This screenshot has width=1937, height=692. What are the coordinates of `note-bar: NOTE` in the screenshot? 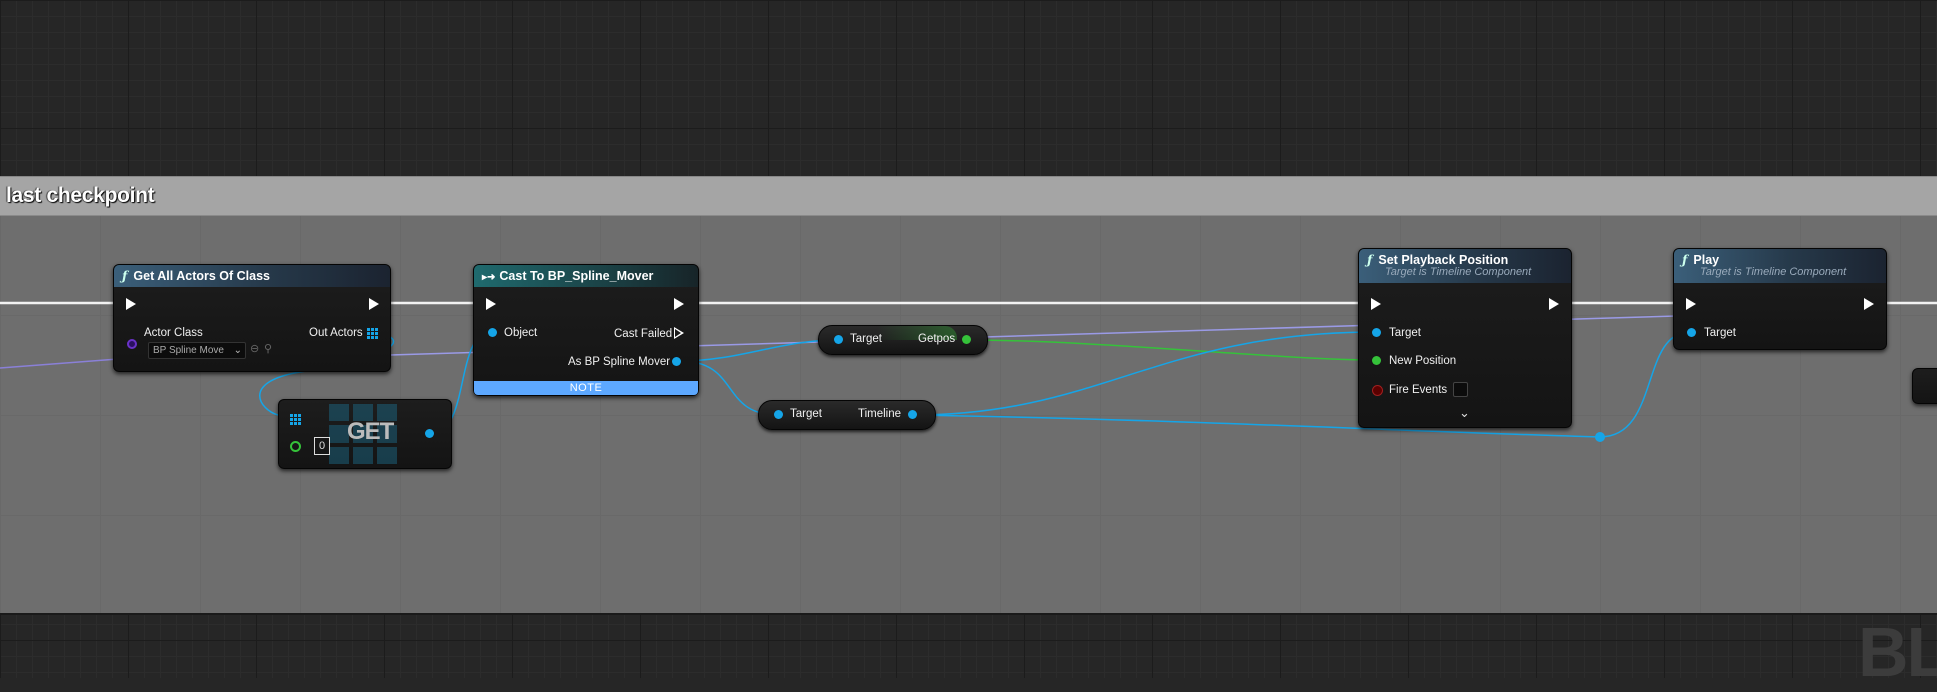 It's located at (586, 388).